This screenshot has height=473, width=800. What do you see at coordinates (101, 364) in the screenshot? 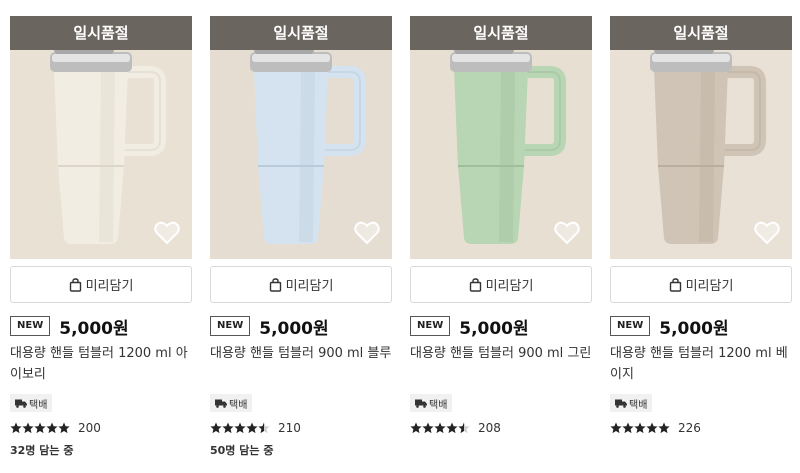
I see `product-name: 대용량 핸들 텀블러 1200 ml 아이보리` at bounding box center [101, 364].